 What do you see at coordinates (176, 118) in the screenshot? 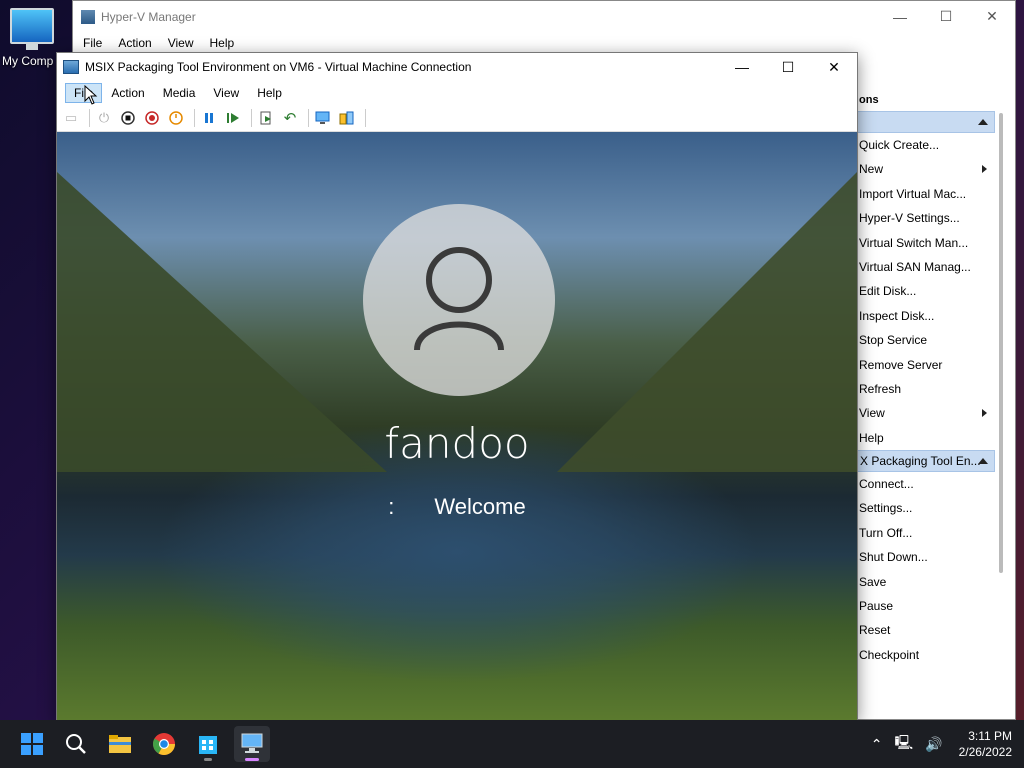
I see `power-icon` at bounding box center [176, 118].